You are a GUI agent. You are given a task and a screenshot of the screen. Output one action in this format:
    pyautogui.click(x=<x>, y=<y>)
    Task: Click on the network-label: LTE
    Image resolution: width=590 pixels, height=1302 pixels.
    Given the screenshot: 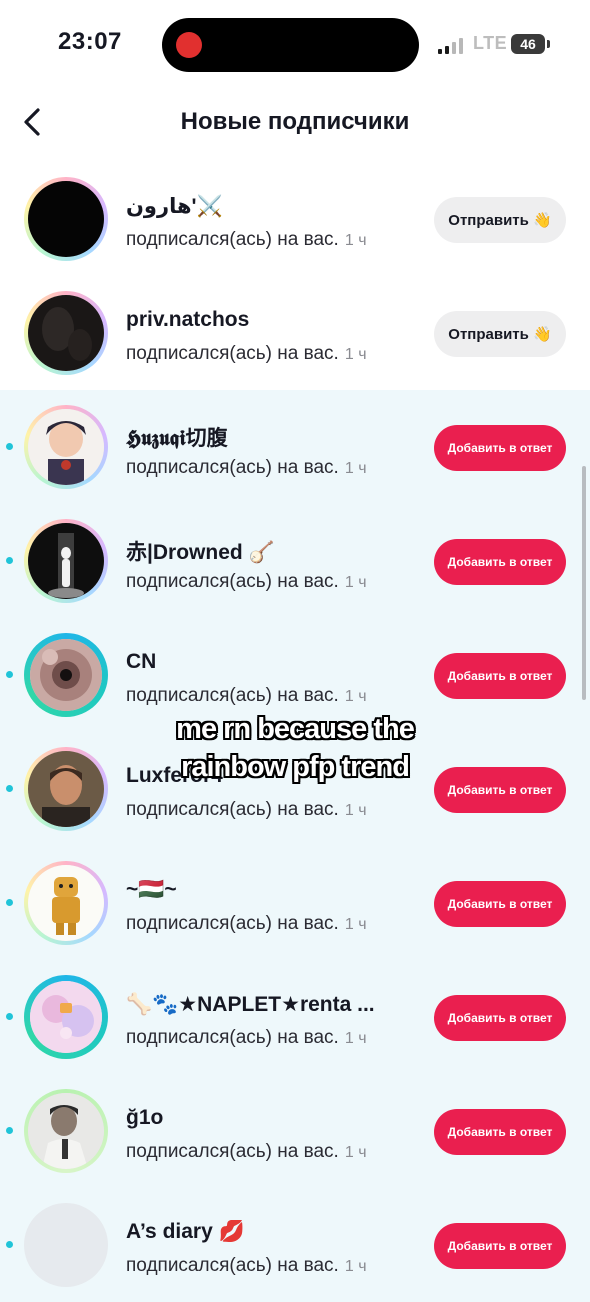 What is the action you would take?
    pyautogui.click(x=490, y=43)
    